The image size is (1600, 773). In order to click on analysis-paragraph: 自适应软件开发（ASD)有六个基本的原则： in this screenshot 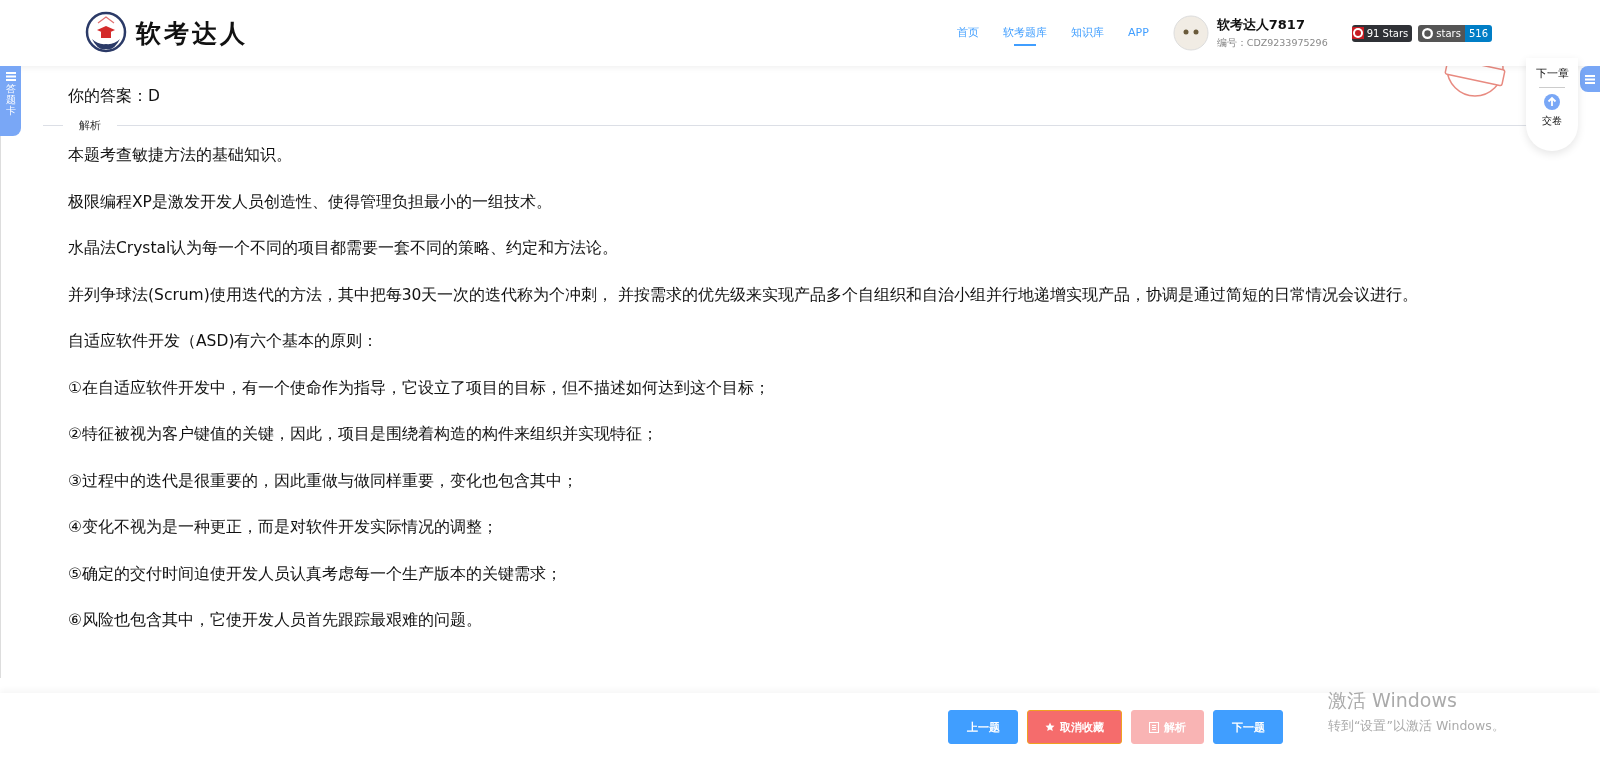, I will do `click(224, 341)`.